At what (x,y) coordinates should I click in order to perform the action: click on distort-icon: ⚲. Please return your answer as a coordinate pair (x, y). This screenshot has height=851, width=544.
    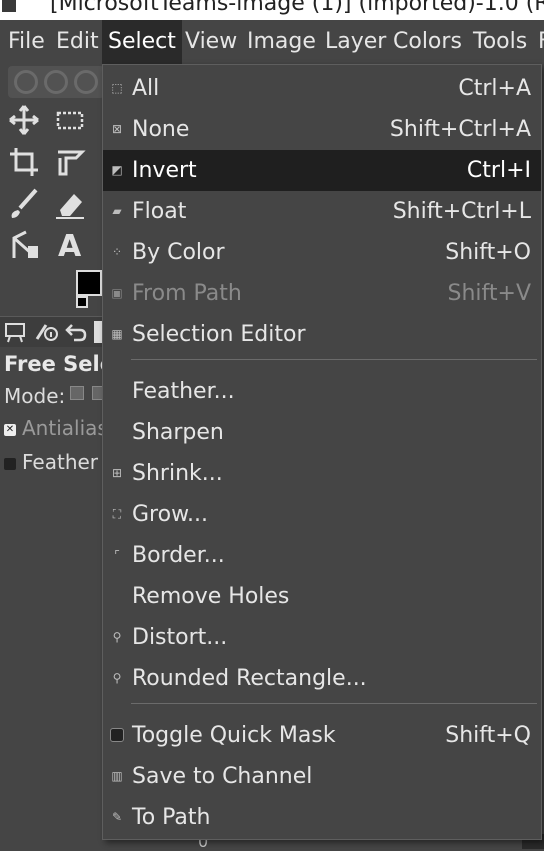
    Looking at the image, I should click on (117, 637).